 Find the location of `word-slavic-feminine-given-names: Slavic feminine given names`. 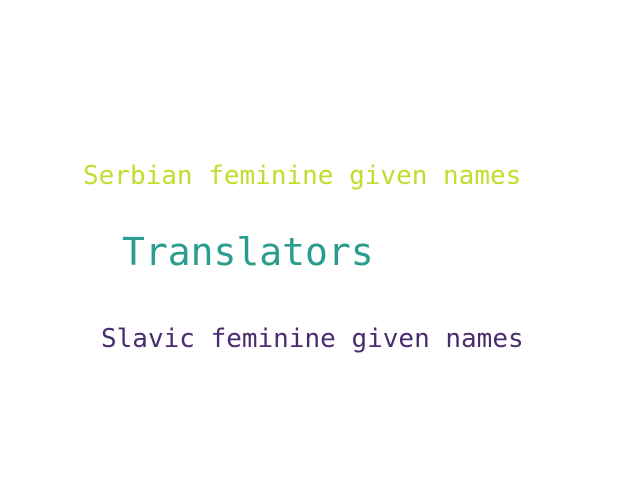

word-slavic-feminine-given-names: Slavic feminine given names is located at coordinates (312, 339).